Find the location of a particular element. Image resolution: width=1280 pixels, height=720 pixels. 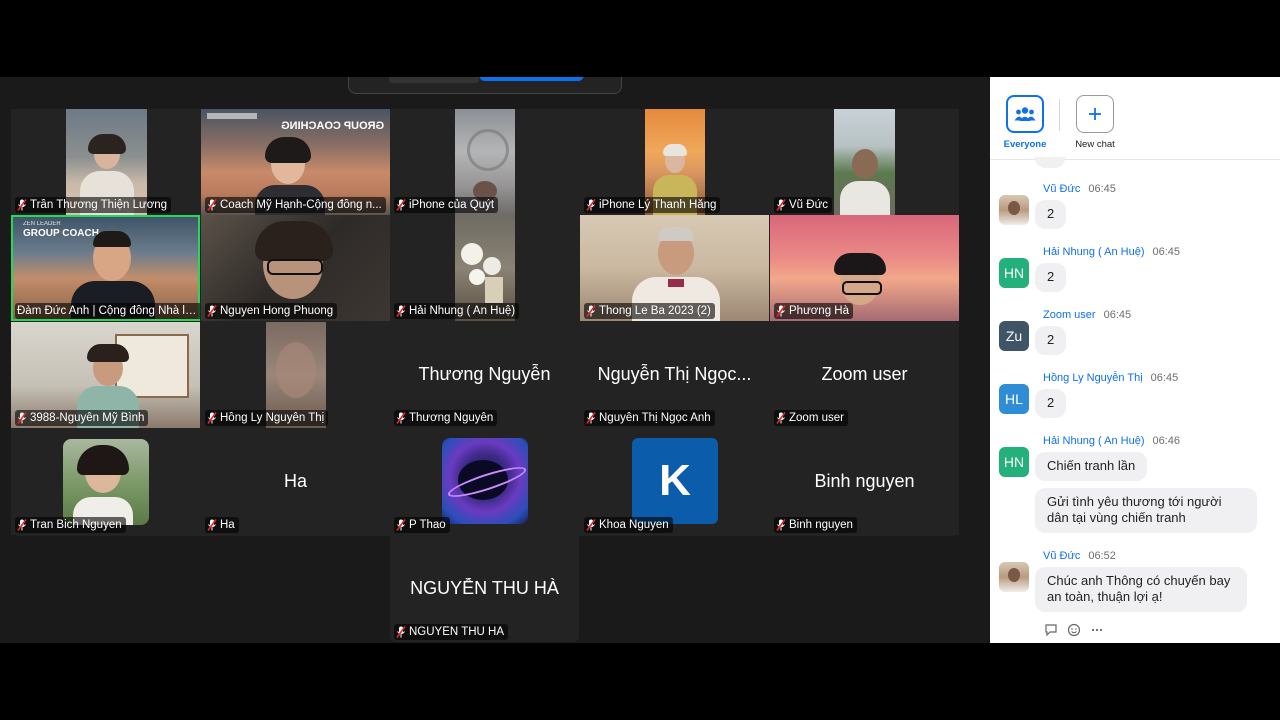

participant-name: 3988-Nguyễn Mỹ Bình is located at coordinates (87, 418).